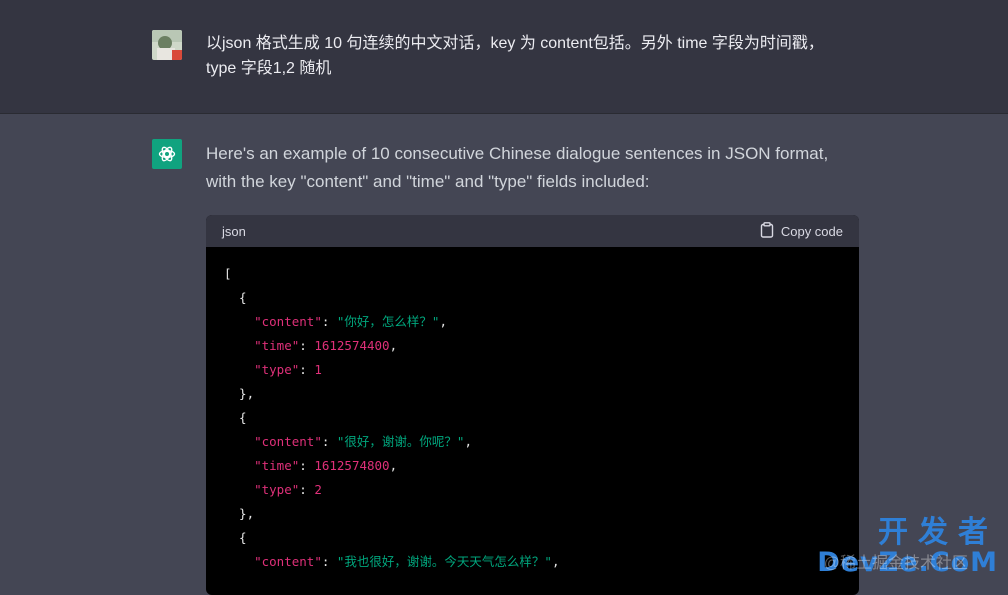 This screenshot has width=1008, height=595. What do you see at coordinates (895, 563) in the screenshot?
I see `faint-watermark: @稀土掘金技术社区` at bounding box center [895, 563].